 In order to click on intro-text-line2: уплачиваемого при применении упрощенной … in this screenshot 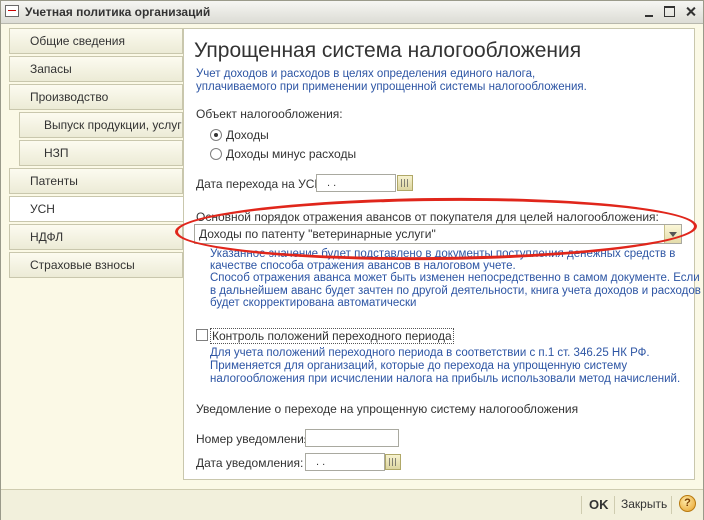, I will do `click(391, 87)`.